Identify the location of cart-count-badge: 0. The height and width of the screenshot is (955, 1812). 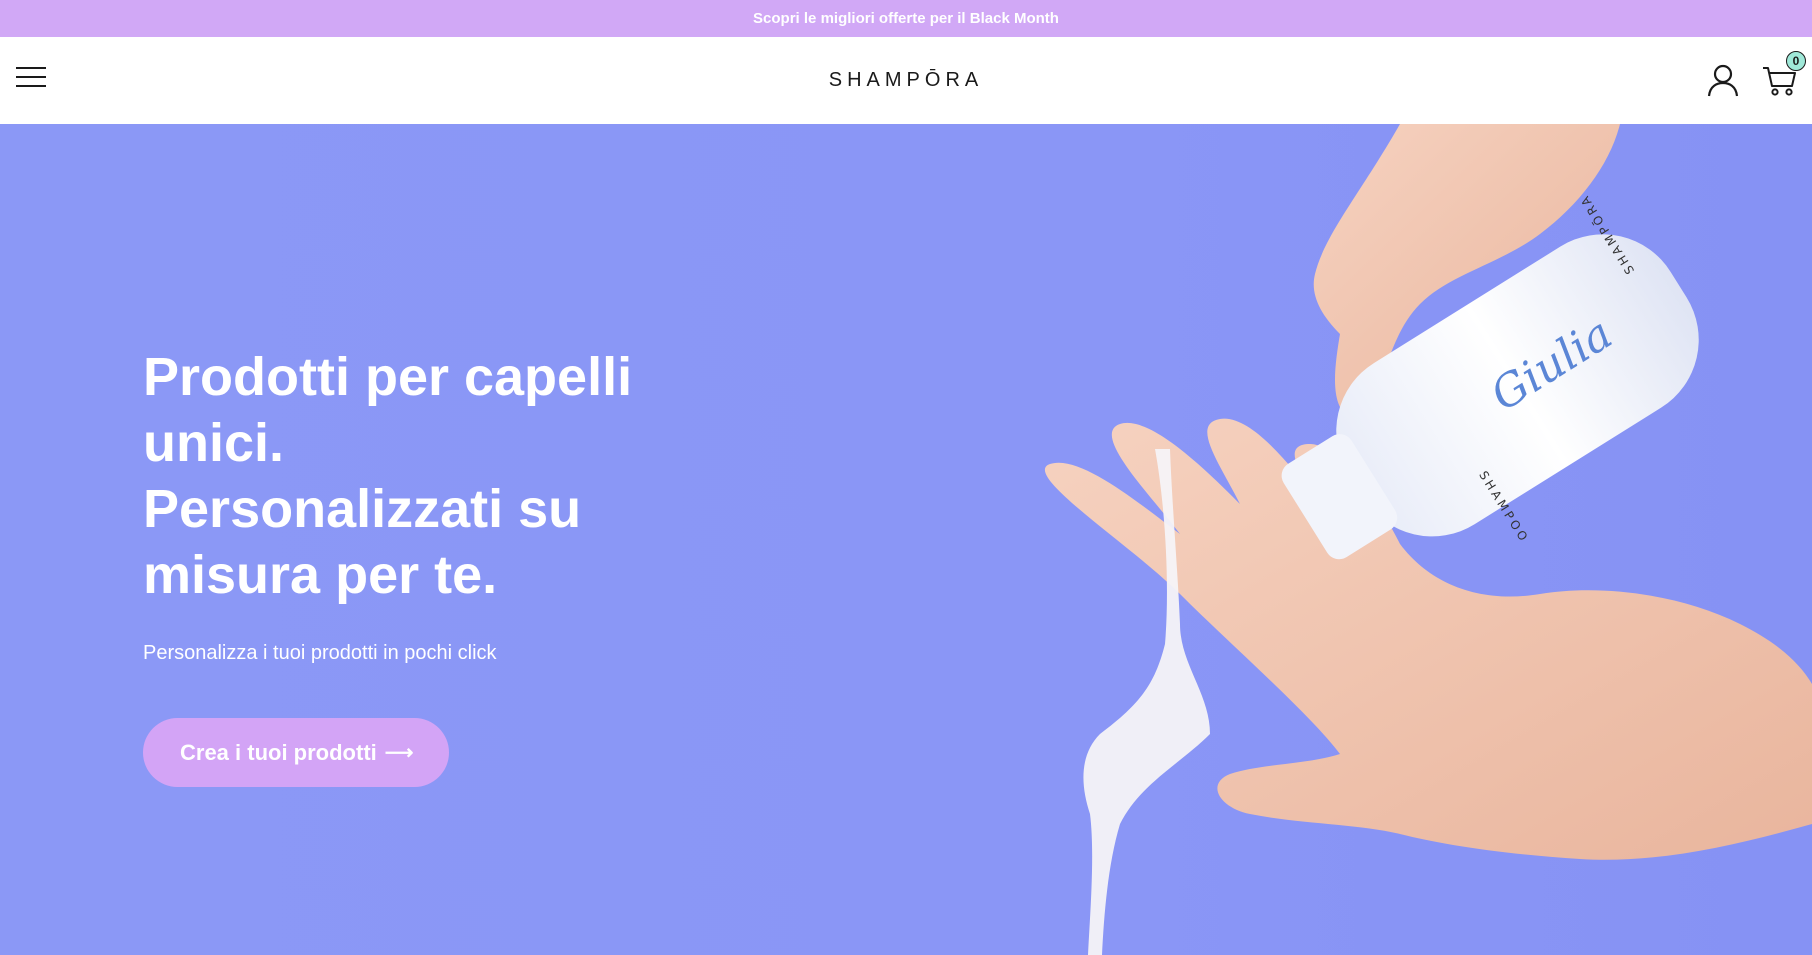
(1796, 61).